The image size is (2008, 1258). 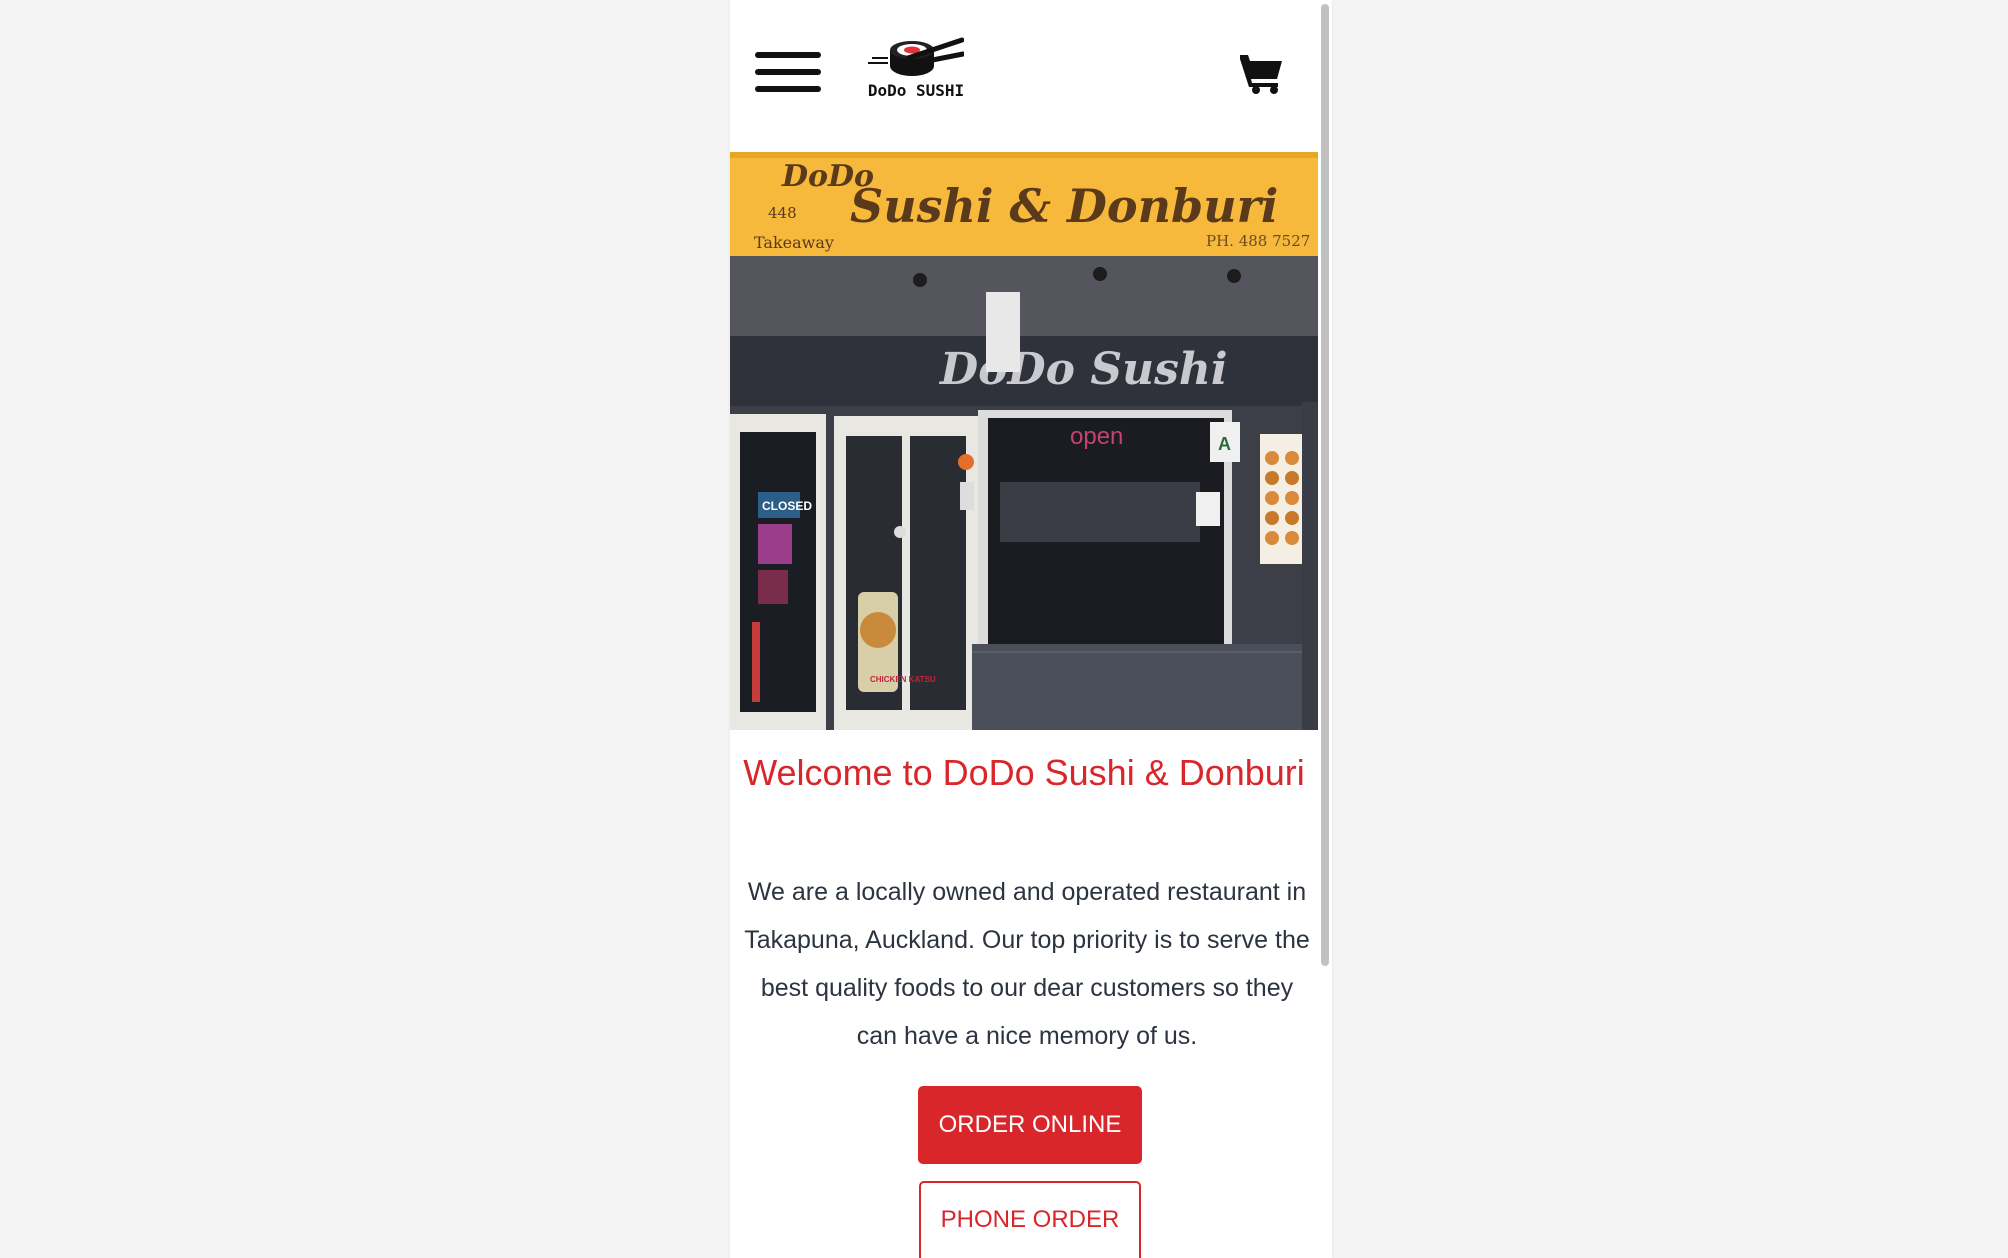 What do you see at coordinates (1083, 369) in the screenshot?
I see `storefront-sign: DoDo Sushi` at bounding box center [1083, 369].